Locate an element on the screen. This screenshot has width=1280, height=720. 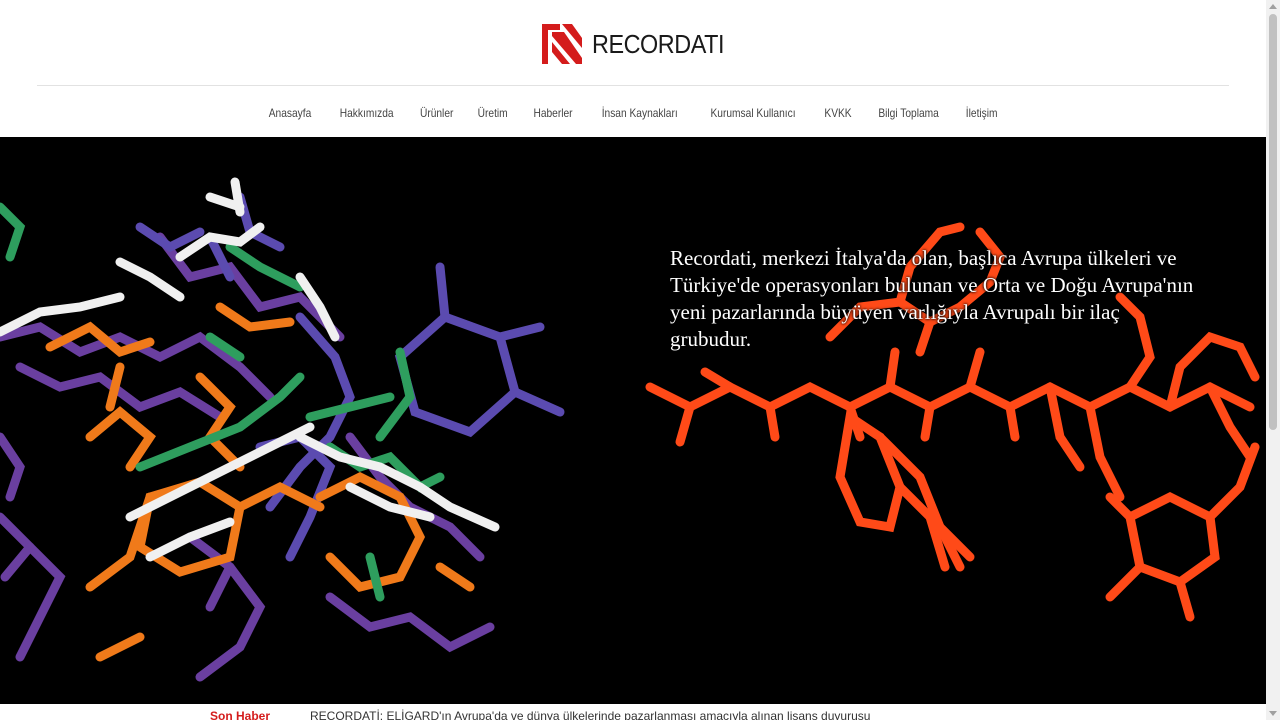
nav-item-bilgi-toplama: Bilgi Toplama is located at coordinates (908, 113).